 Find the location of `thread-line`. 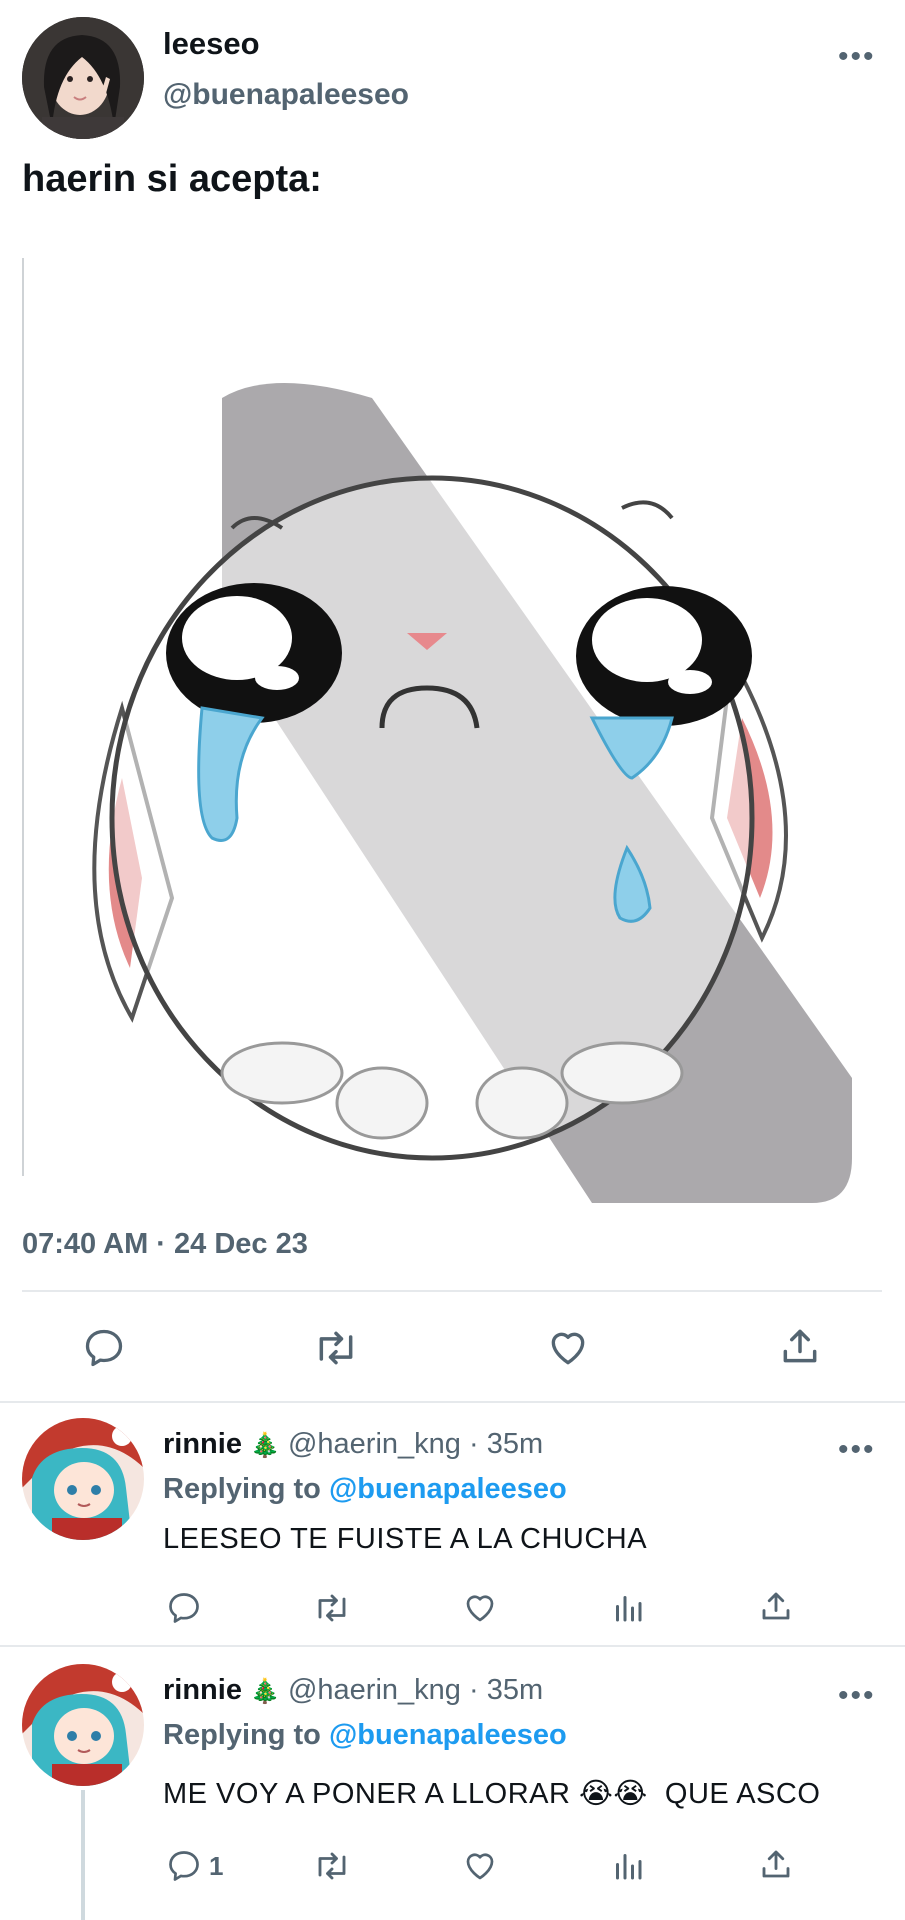

thread-line is located at coordinates (83, 1855).